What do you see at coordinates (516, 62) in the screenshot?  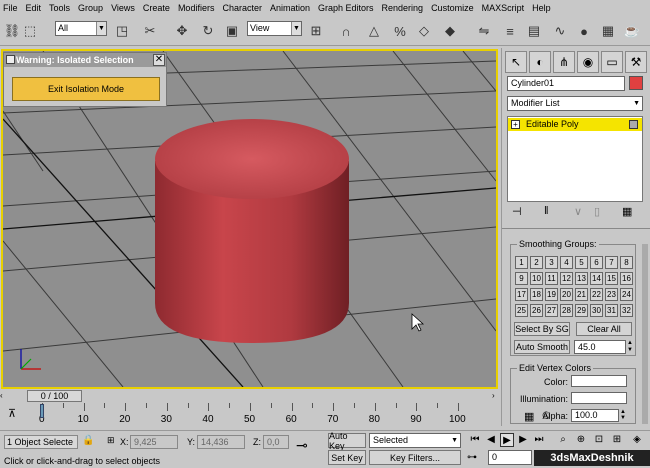 I see `create-tab-icon: ↖` at bounding box center [516, 62].